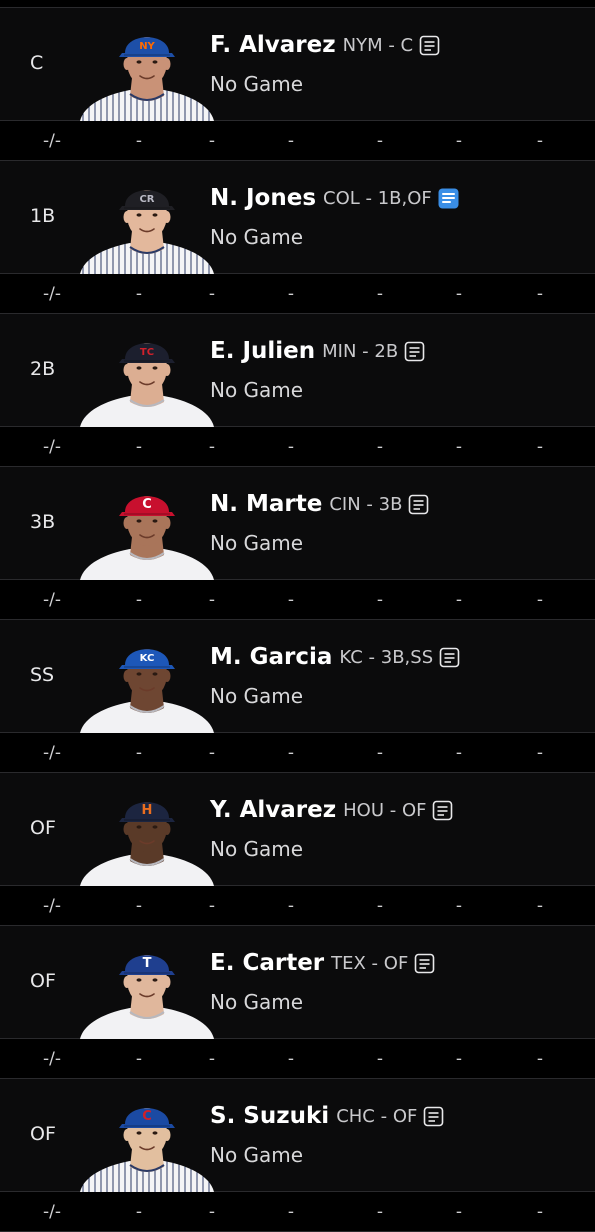  I want to click on roster-slot: 2B TC E. Julien MIN - 2B No Game -/- - - - - - -, so click(297, 390).